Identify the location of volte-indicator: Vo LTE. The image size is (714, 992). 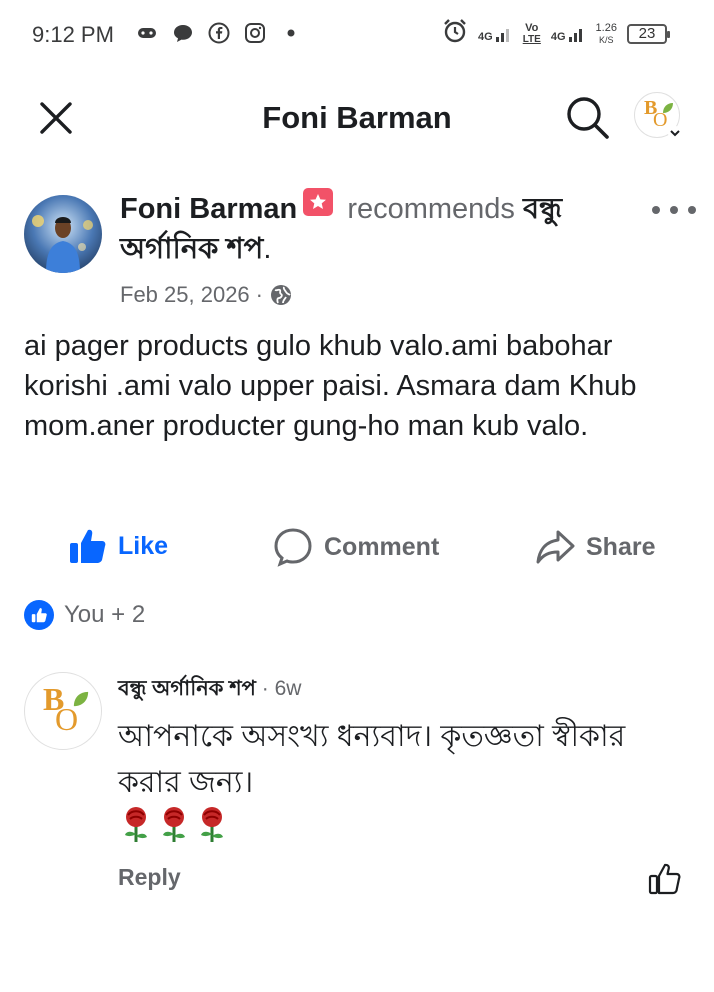
(531, 33).